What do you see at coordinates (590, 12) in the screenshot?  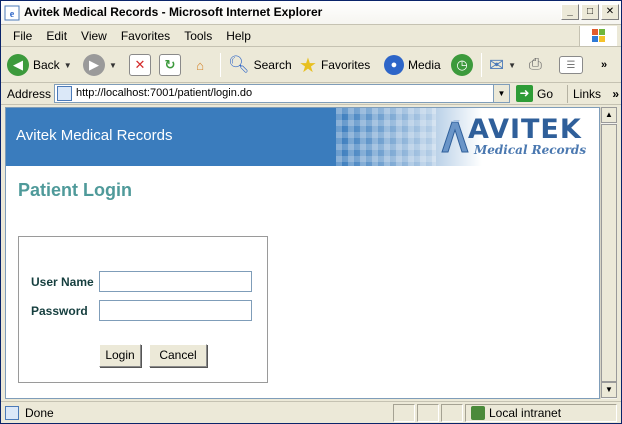 I see `maximize-button: □` at bounding box center [590, 12].